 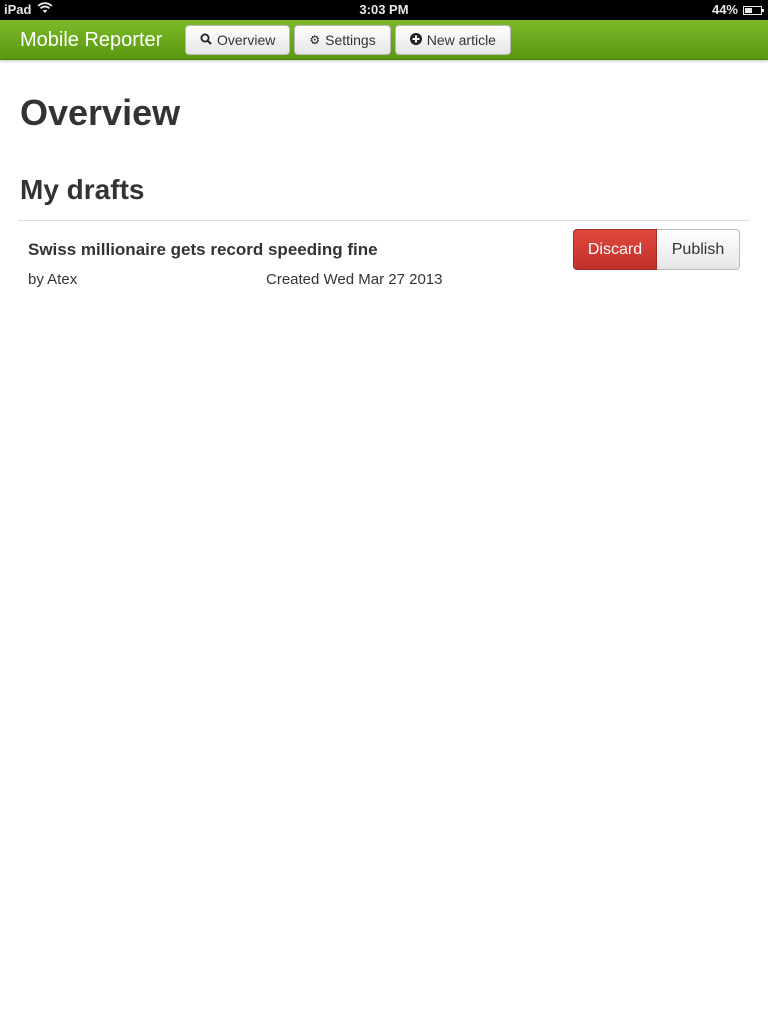 I want to click on search-icon, so click(x=206, y=40).